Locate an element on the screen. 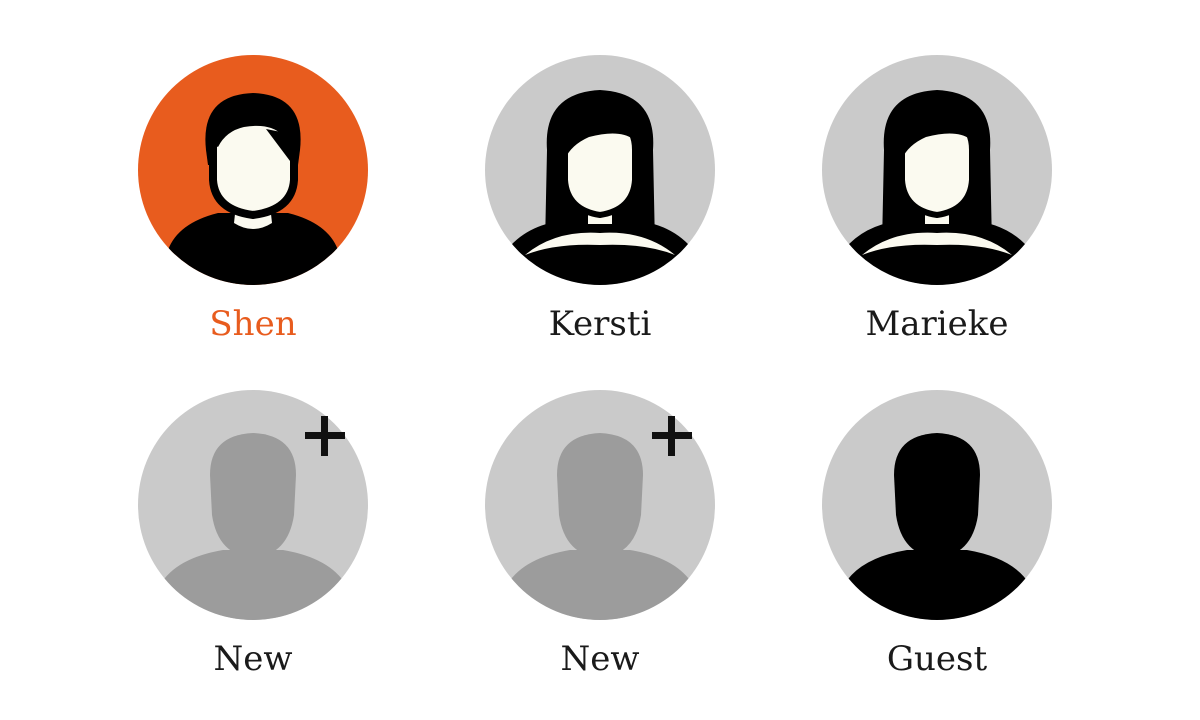 The image size is (1200, 720). profile-name: Guest is located at coordinates (937, 659).